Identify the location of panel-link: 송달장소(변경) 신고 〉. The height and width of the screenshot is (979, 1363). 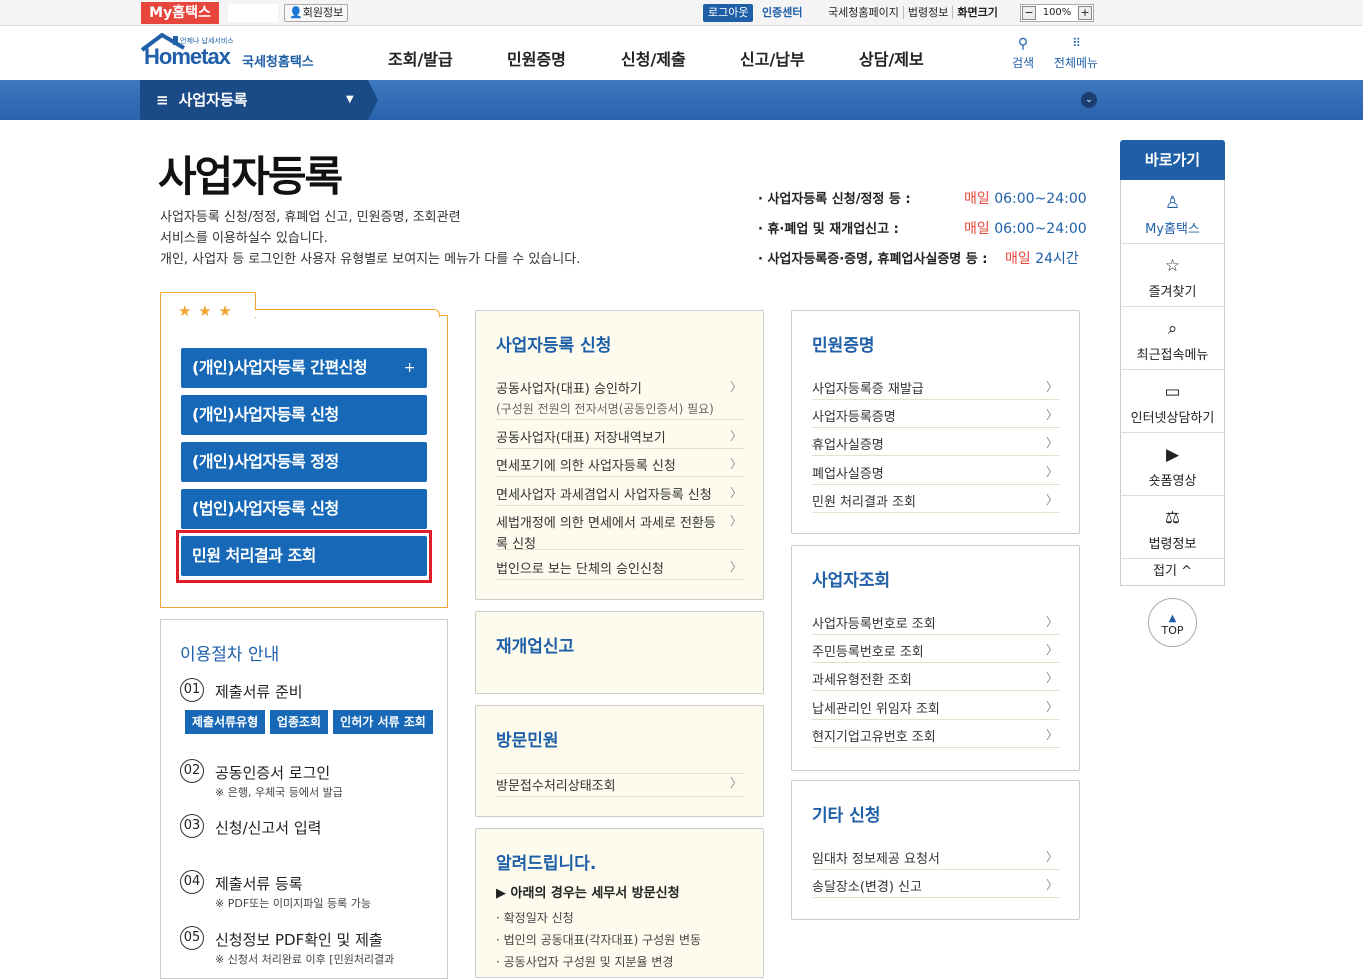
(936, 887).